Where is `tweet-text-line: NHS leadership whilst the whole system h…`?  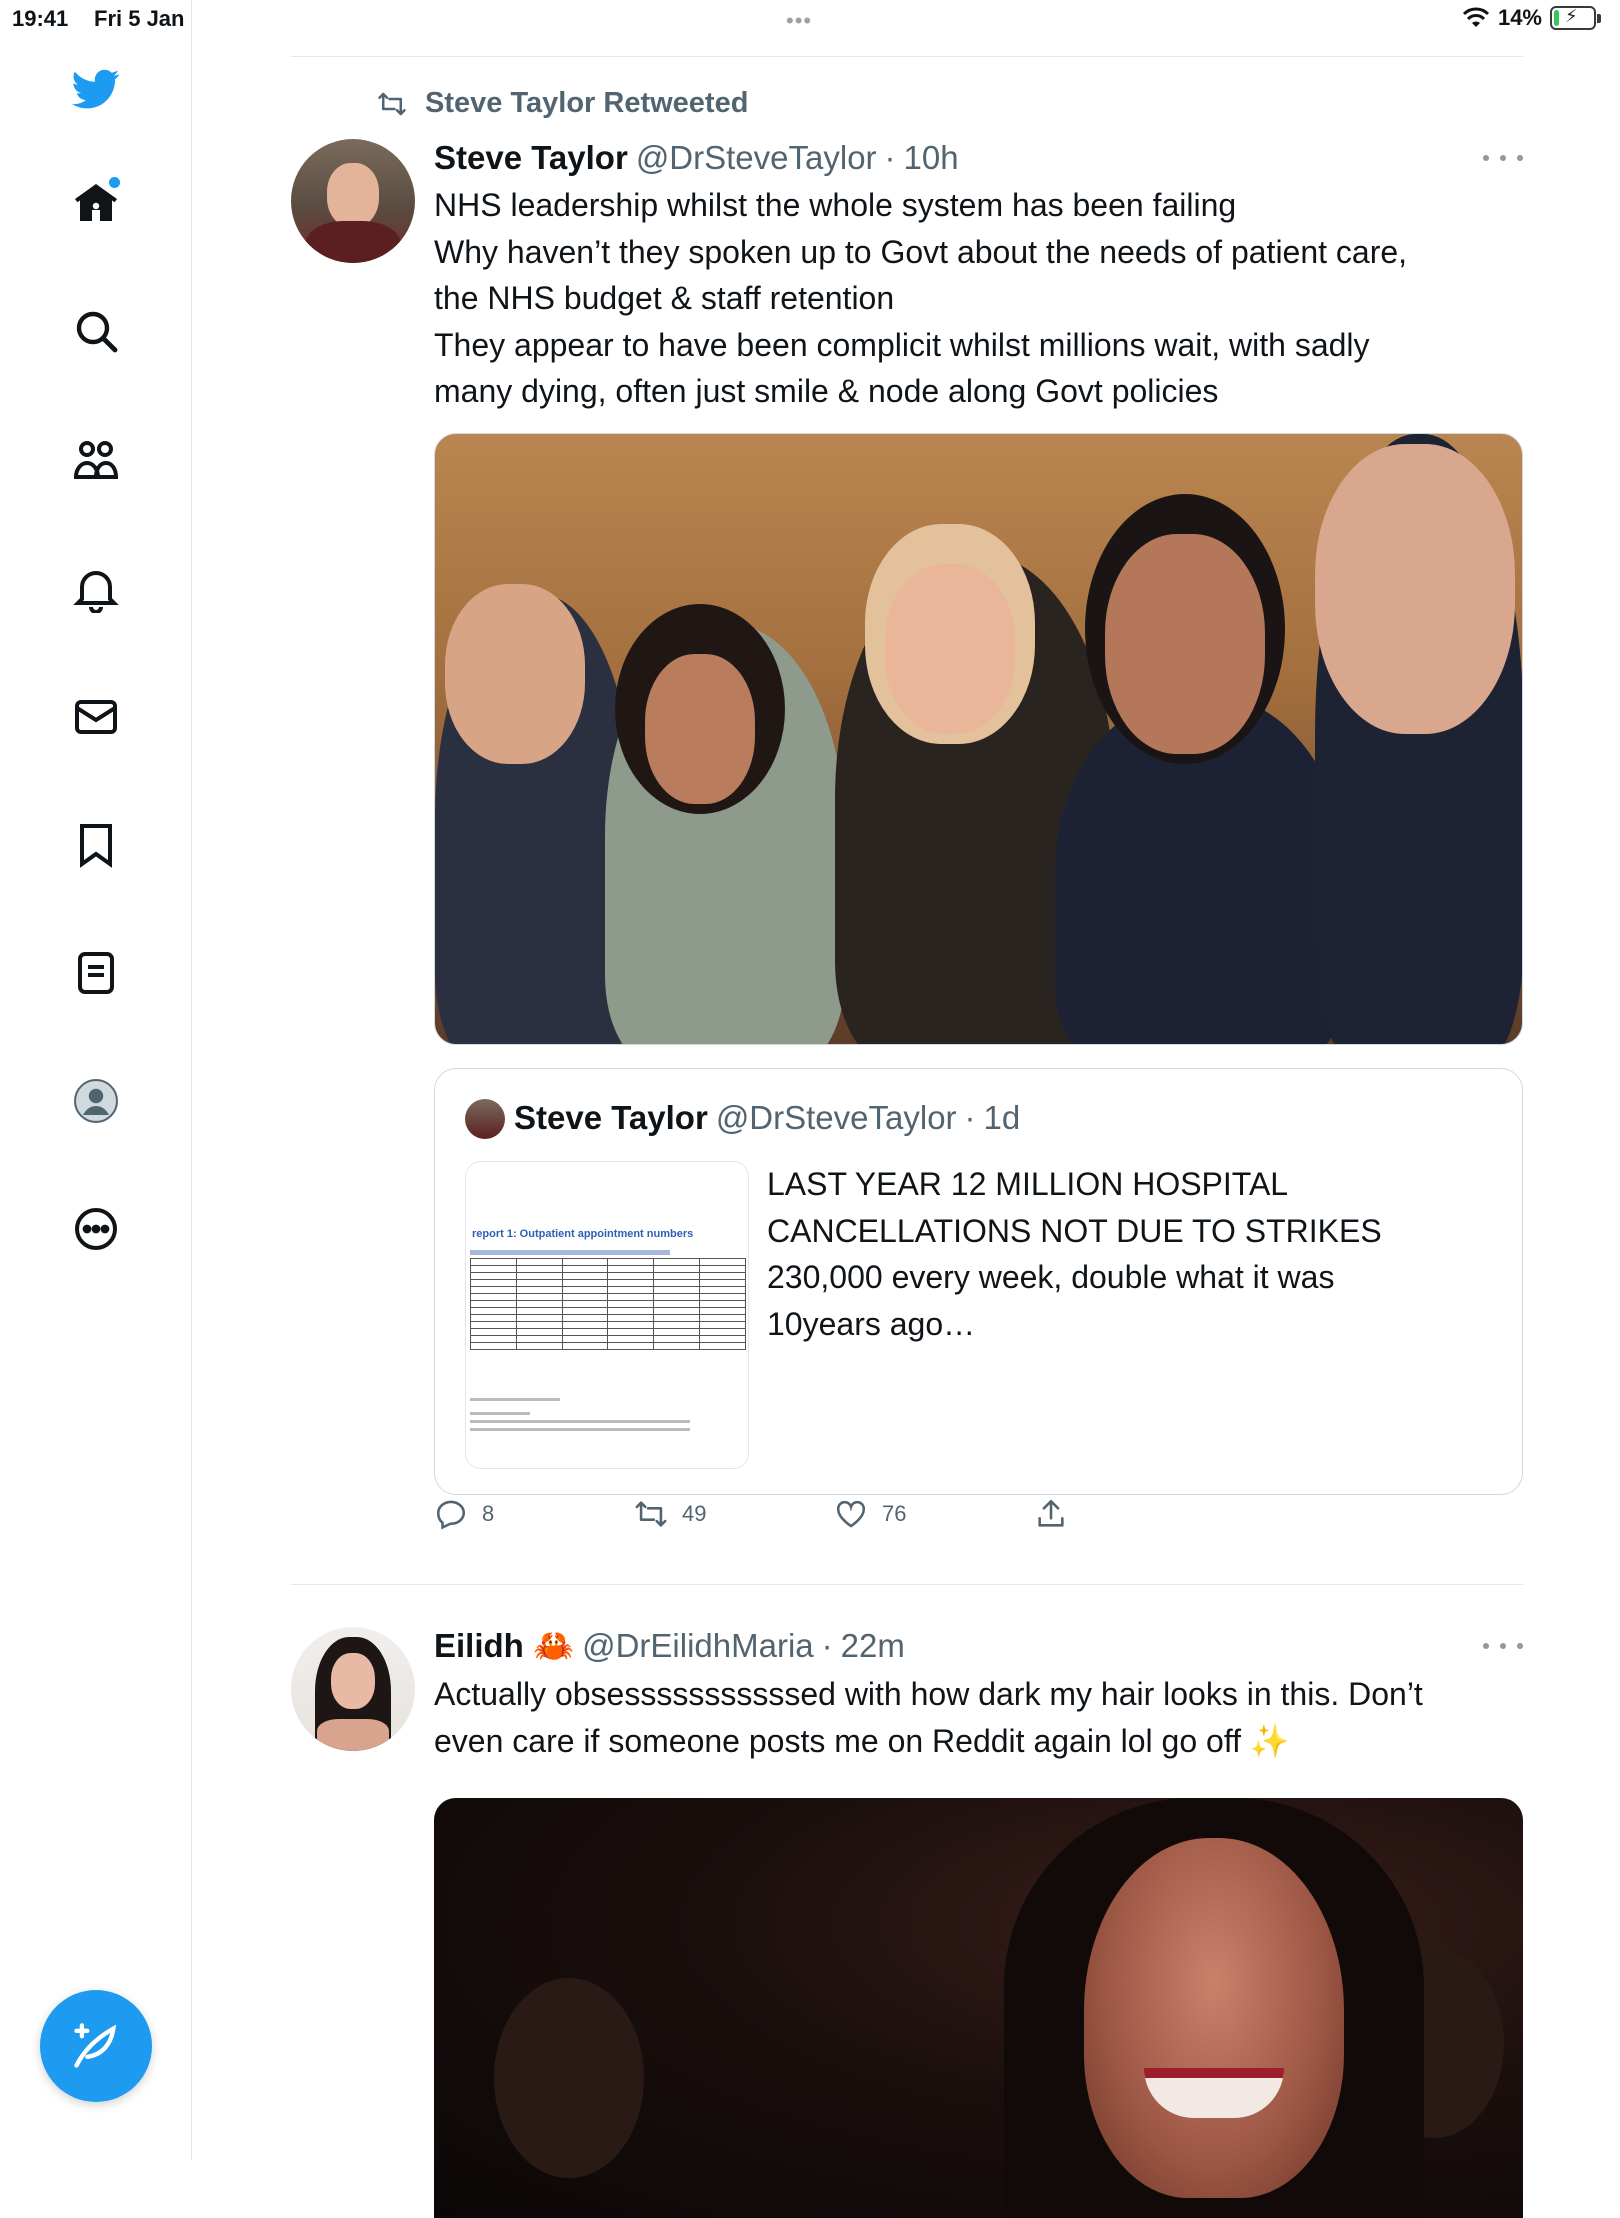
tweet-text-line: NHS leadership whilst the whole system h… is located at coordinates (835, 205).